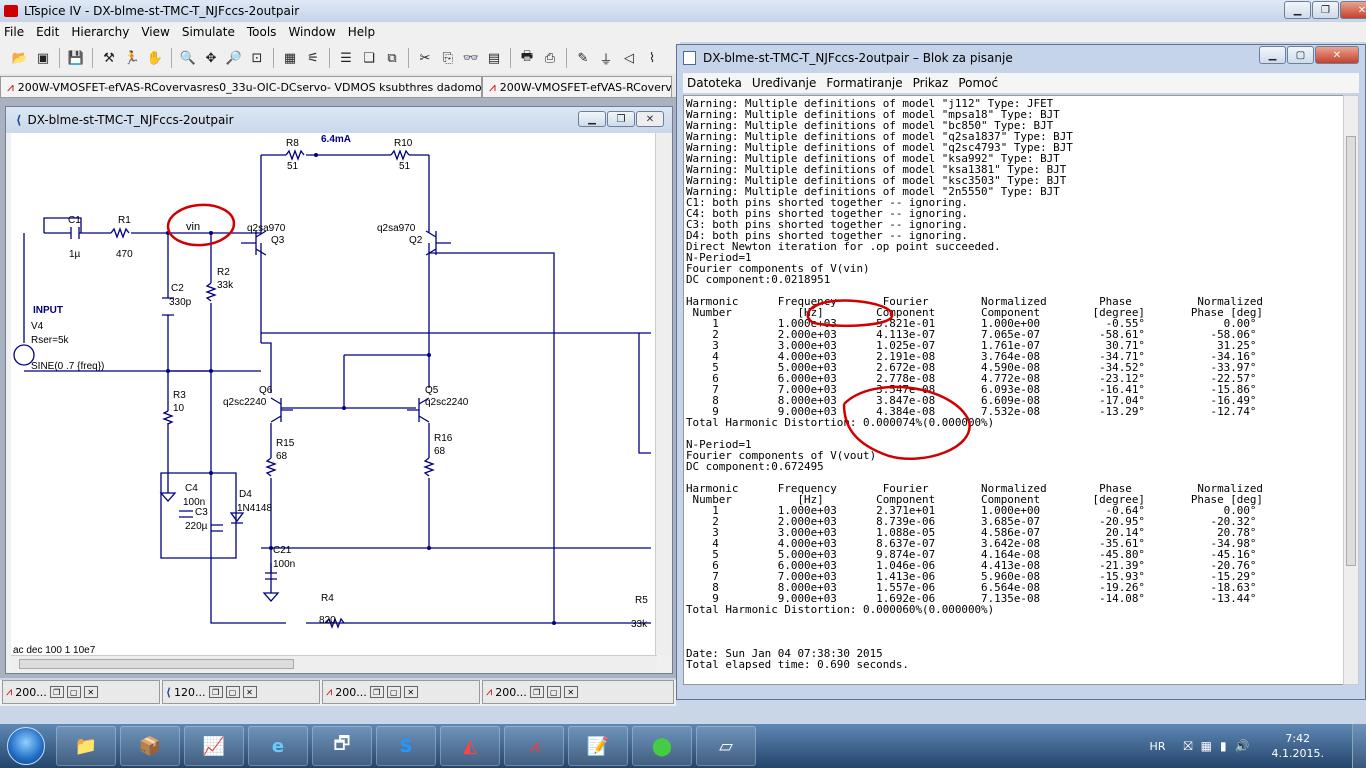 The height and width of the screenshot is (768, 1366). I want to click on menu-view: View, so click(155, 32).